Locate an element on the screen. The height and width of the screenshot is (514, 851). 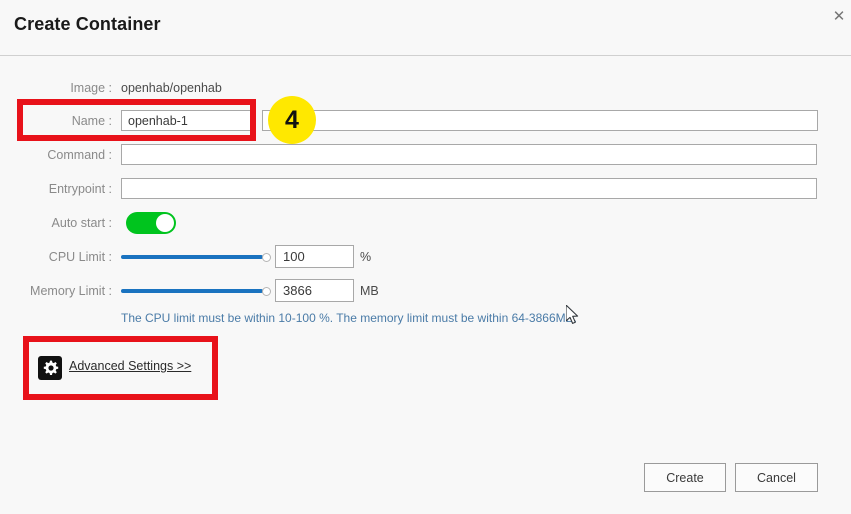
image-label: Image : is located at coordinates (91, 88).